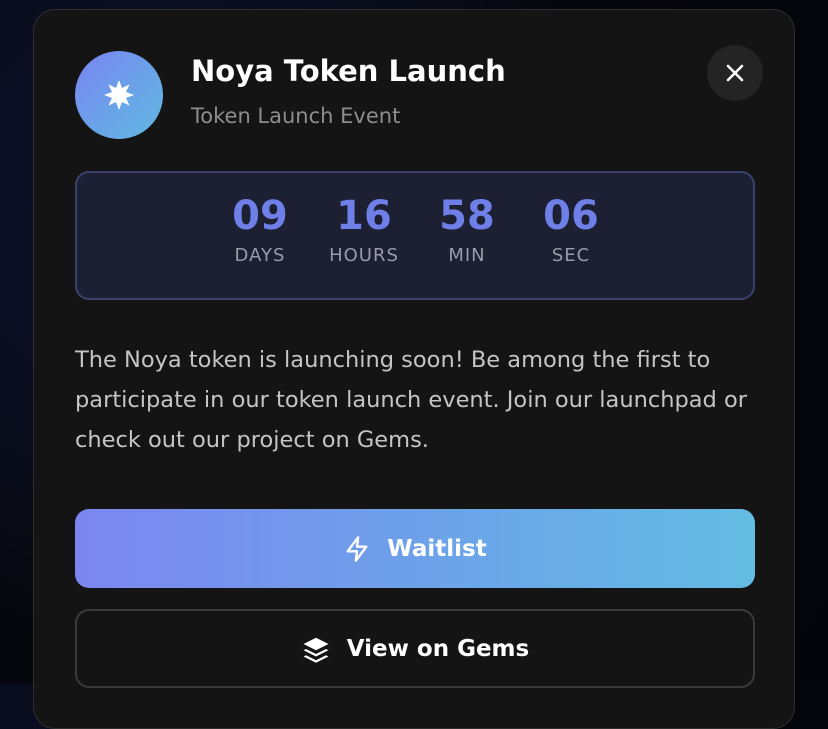 The height and width of the screenshot is (729, 828). I want to click on sparkle-star-icon, so click(119, 95).